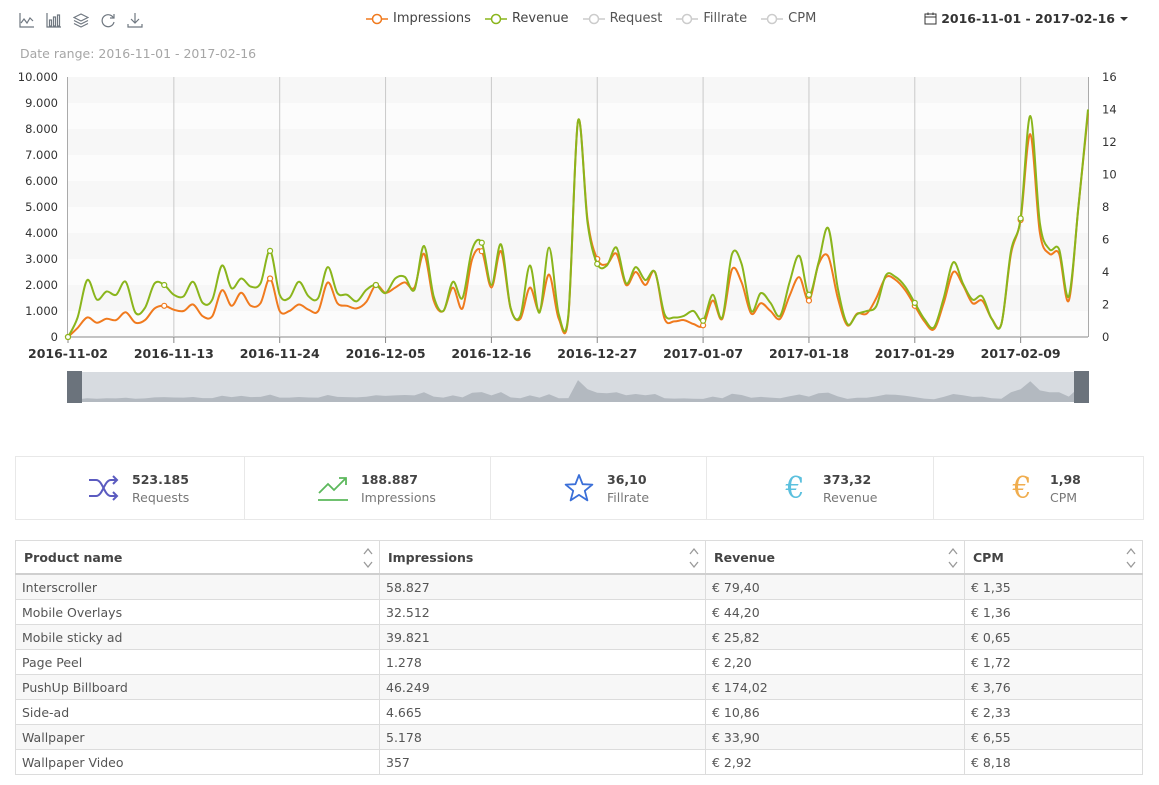 The height and width of the screenshot is (785, 1159). Describe the element at coordinates (1053, 687) in the screenshot. I see `cell-cpm: € 3,76` at that location.